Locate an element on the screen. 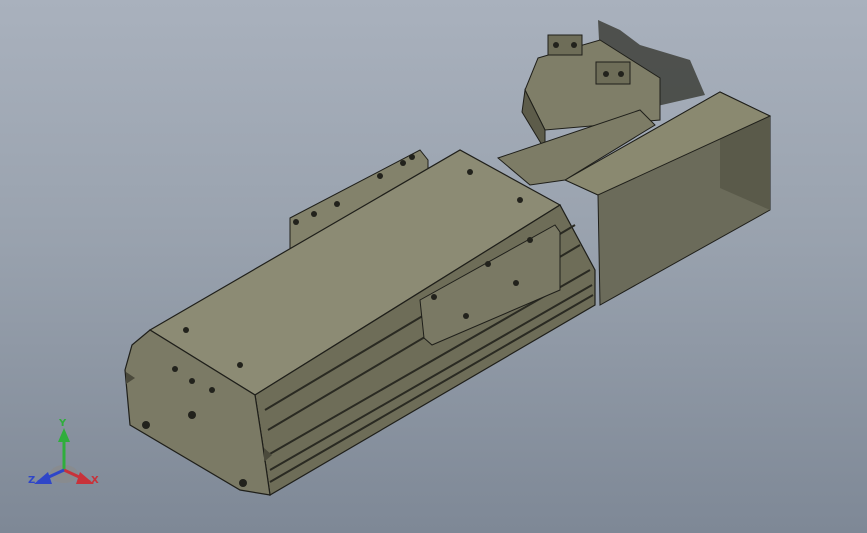 The width and height of the screenshot is (867, 533). axis-x-label: X is located at coordinates (95, 480).